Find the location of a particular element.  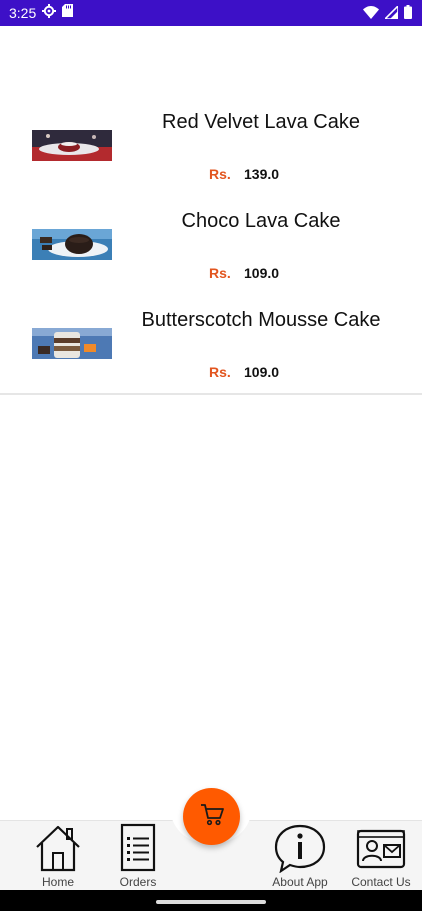

nav-contact: Contact Us is located at coordinates (381, 856).